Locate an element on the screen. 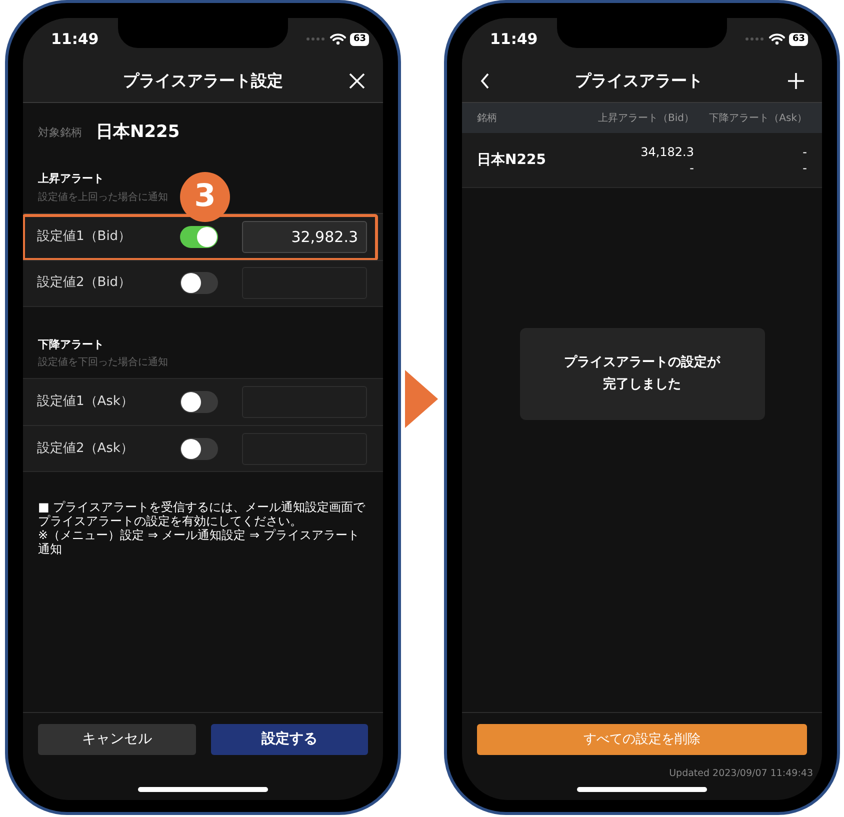 Image resolution: width=844 pixels, height=817 pixels. confirm-button: 設定する is located at coordinates (289, 739).